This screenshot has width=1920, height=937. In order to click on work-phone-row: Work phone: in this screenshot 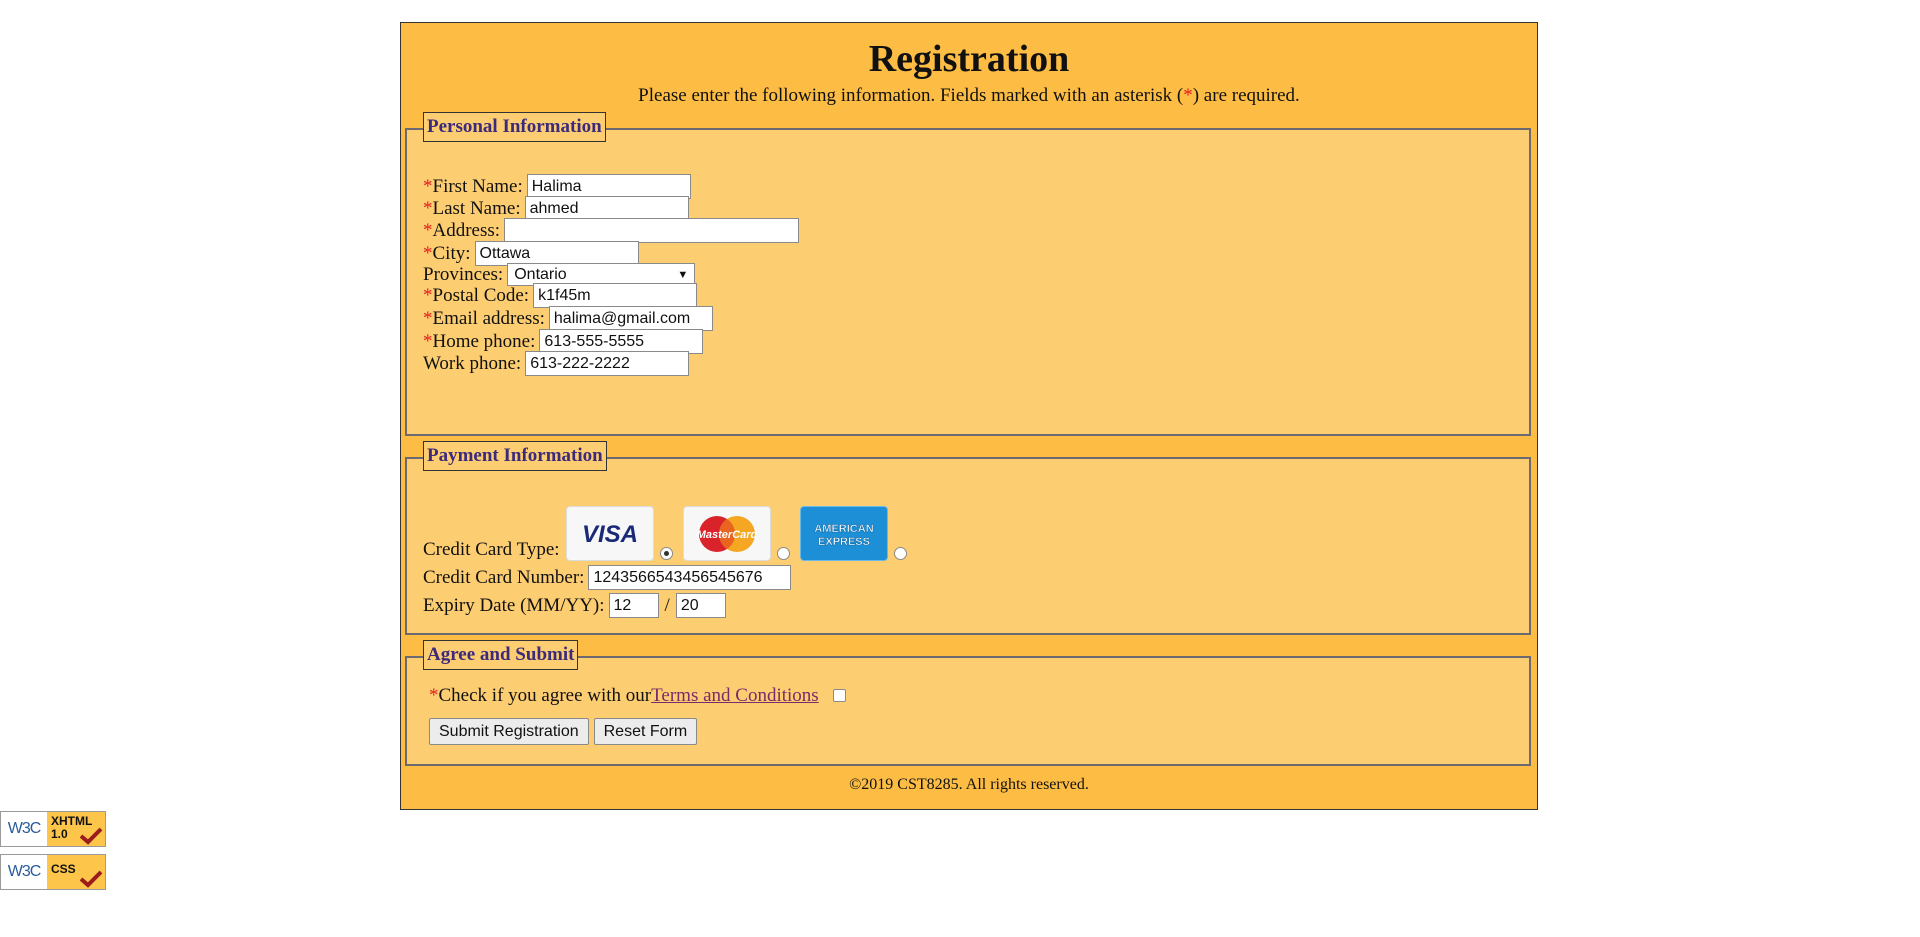, I will do `click(556, 363)`.